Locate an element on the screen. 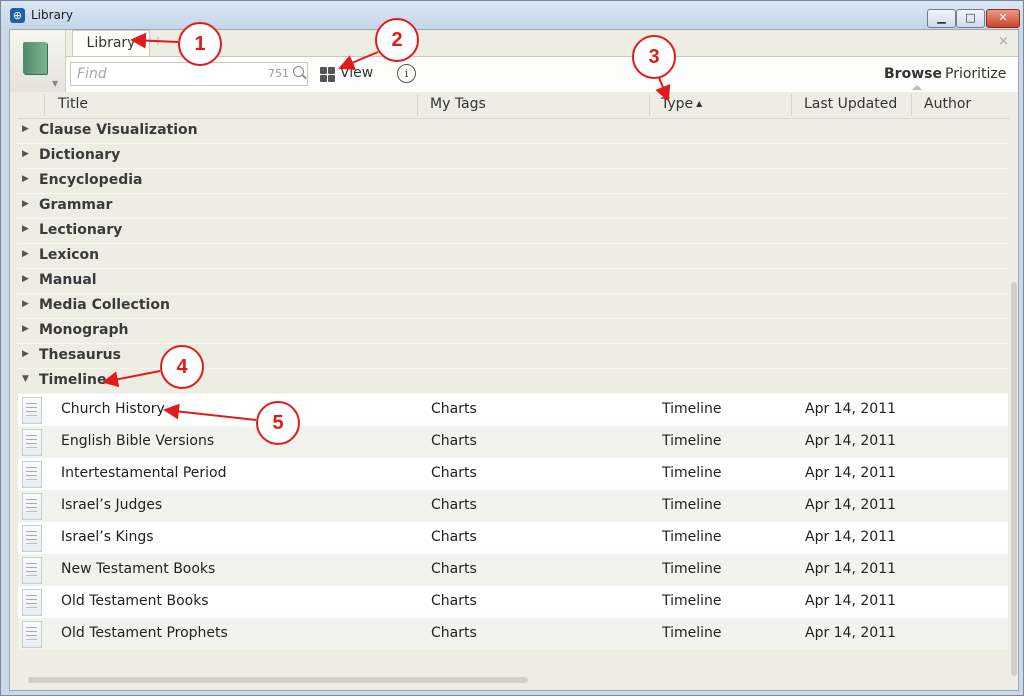 The width and height of the screenshot is (1024, 696). vertical-scrollbar is located at coordinates (1014, 387).